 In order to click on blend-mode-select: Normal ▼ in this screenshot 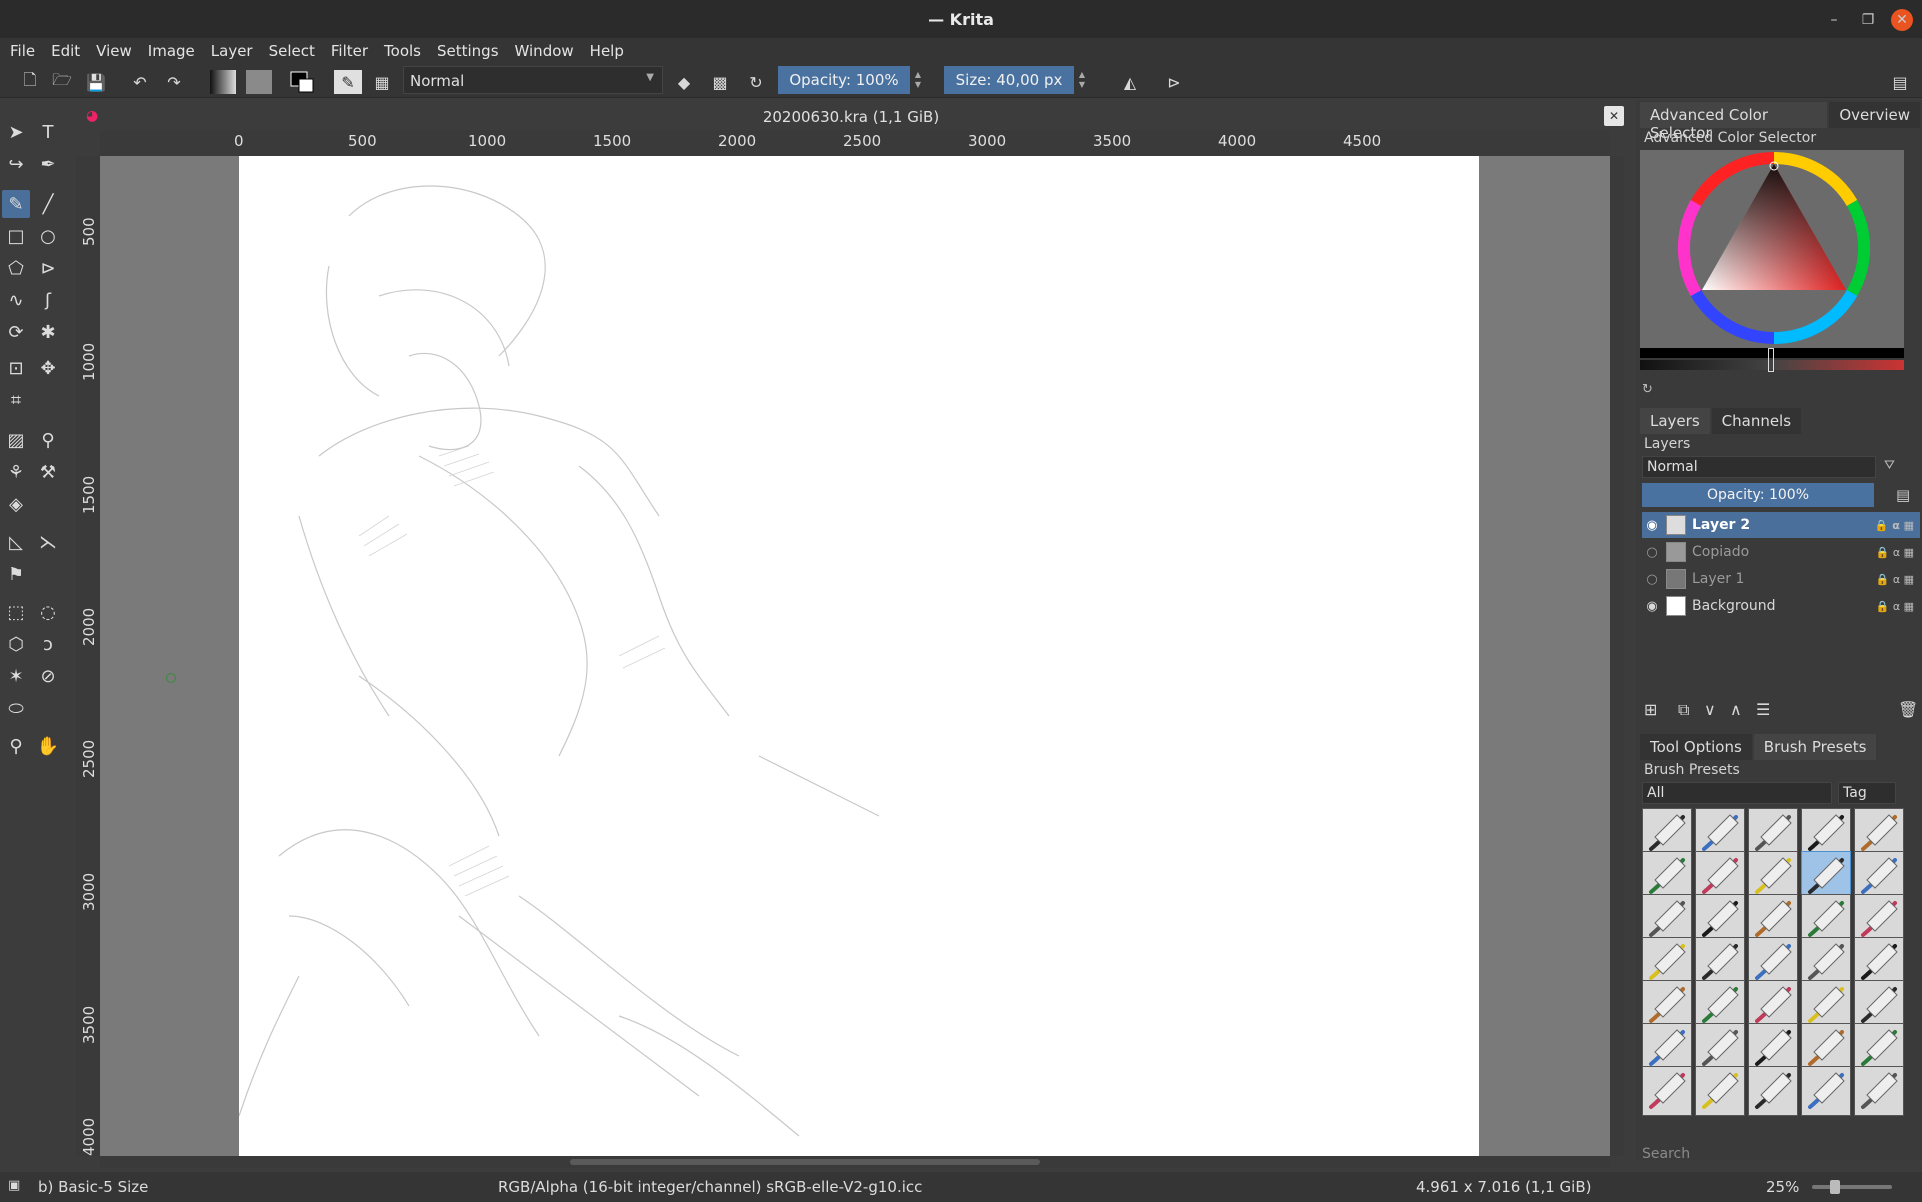, I will do `click(533, 80)`.